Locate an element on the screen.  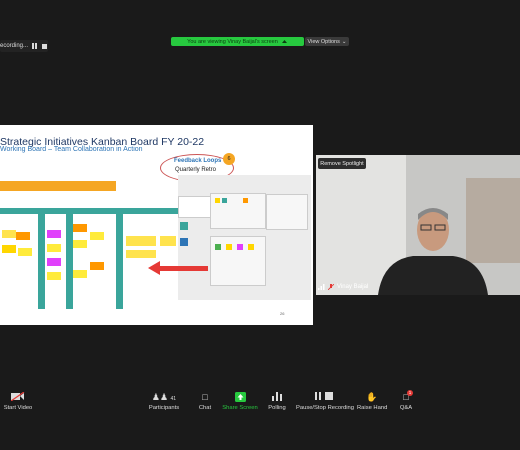
red-arrow-head is located at coordinates (154, 268).